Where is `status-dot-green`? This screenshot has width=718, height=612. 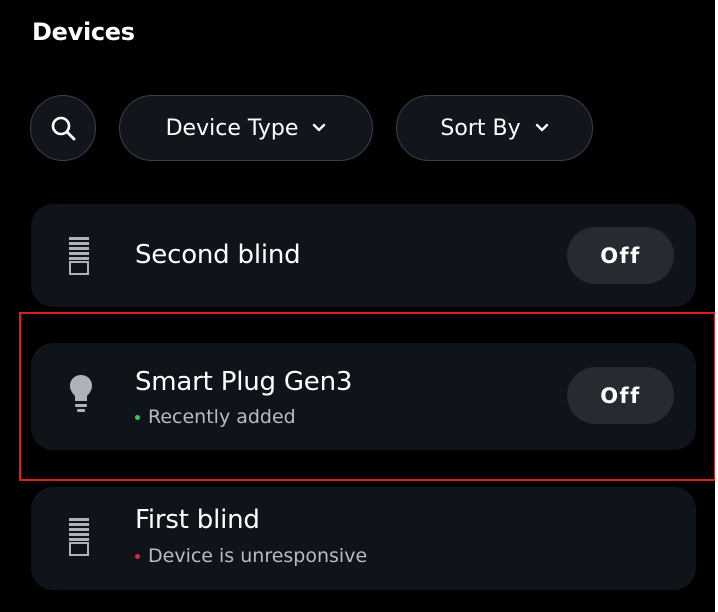
status-dot-green is located at coordinates (137, 417).